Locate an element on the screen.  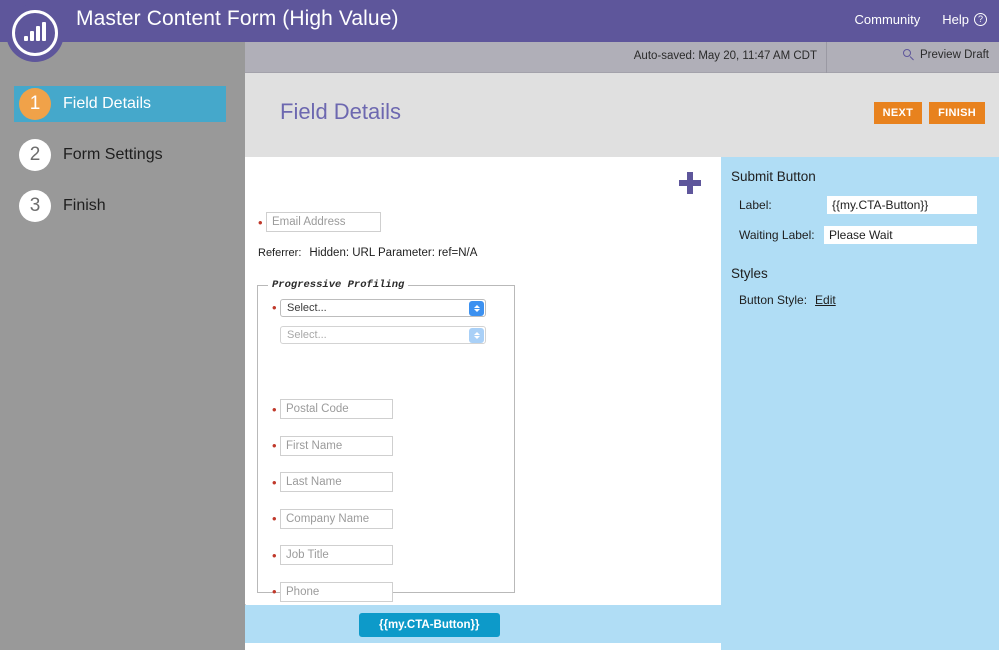
header-actions: Community Help ? is located at coordinates (921, 19).